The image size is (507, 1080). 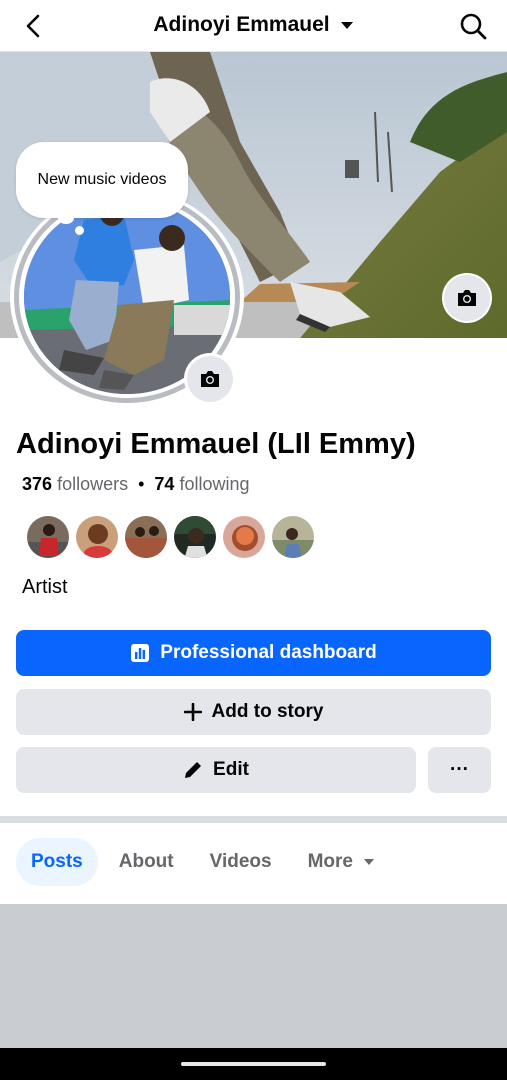 I want to click on profile-switcher: Adinoyi Emmauel, so click(x=253, y=25).